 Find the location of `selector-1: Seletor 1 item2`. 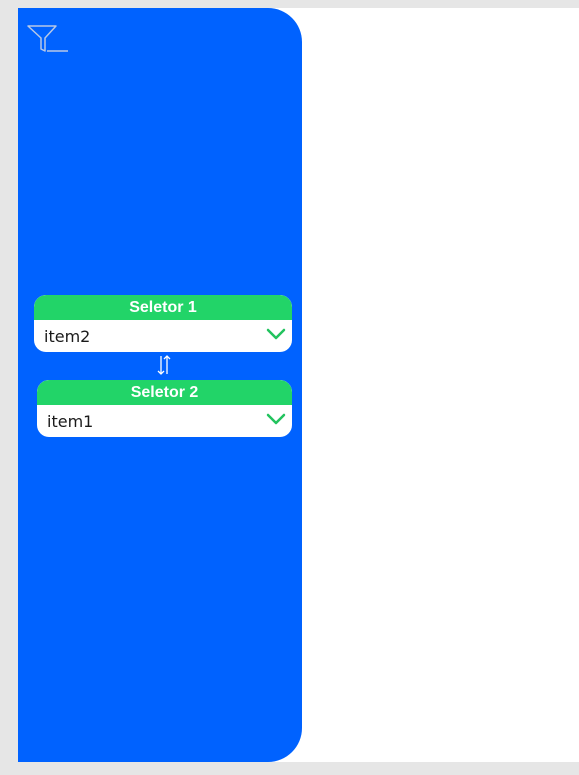

selector-1: Seletor 1 item2 is located at coordinates (163, 323).